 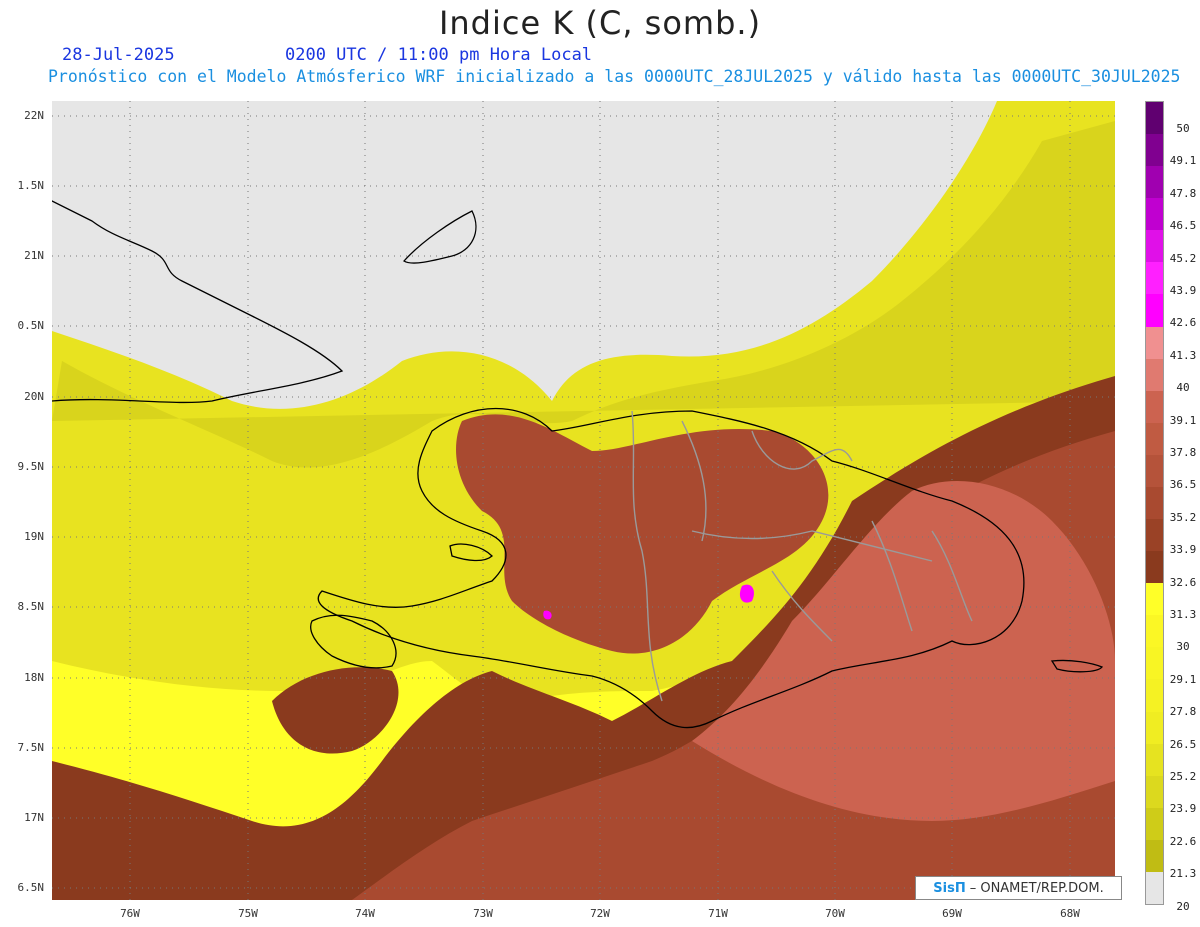 What do you see at coordinates (1183, 874) in the screenshot?
I see `colorbar-label: 21.3` at bounding box center [1183, 874].